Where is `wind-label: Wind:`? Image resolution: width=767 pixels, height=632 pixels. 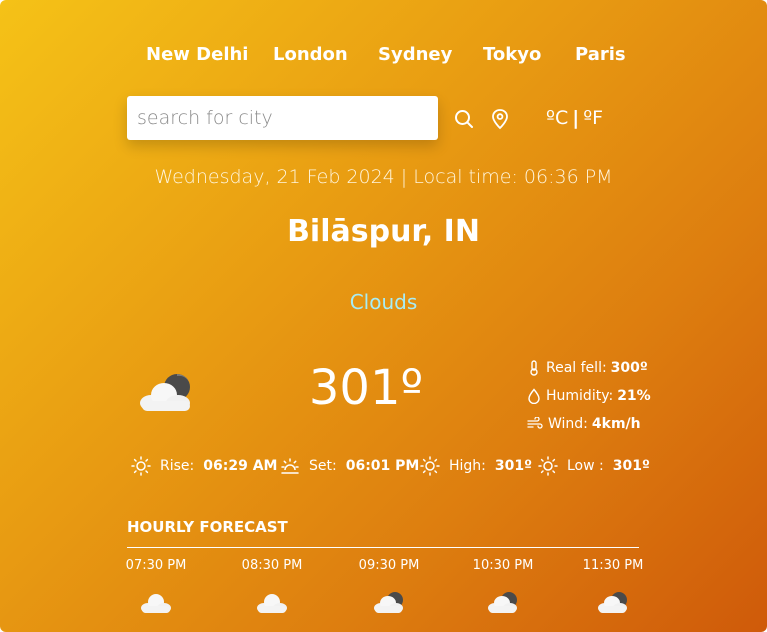 wind-label: Wind: is located at coordinates (568, 424).